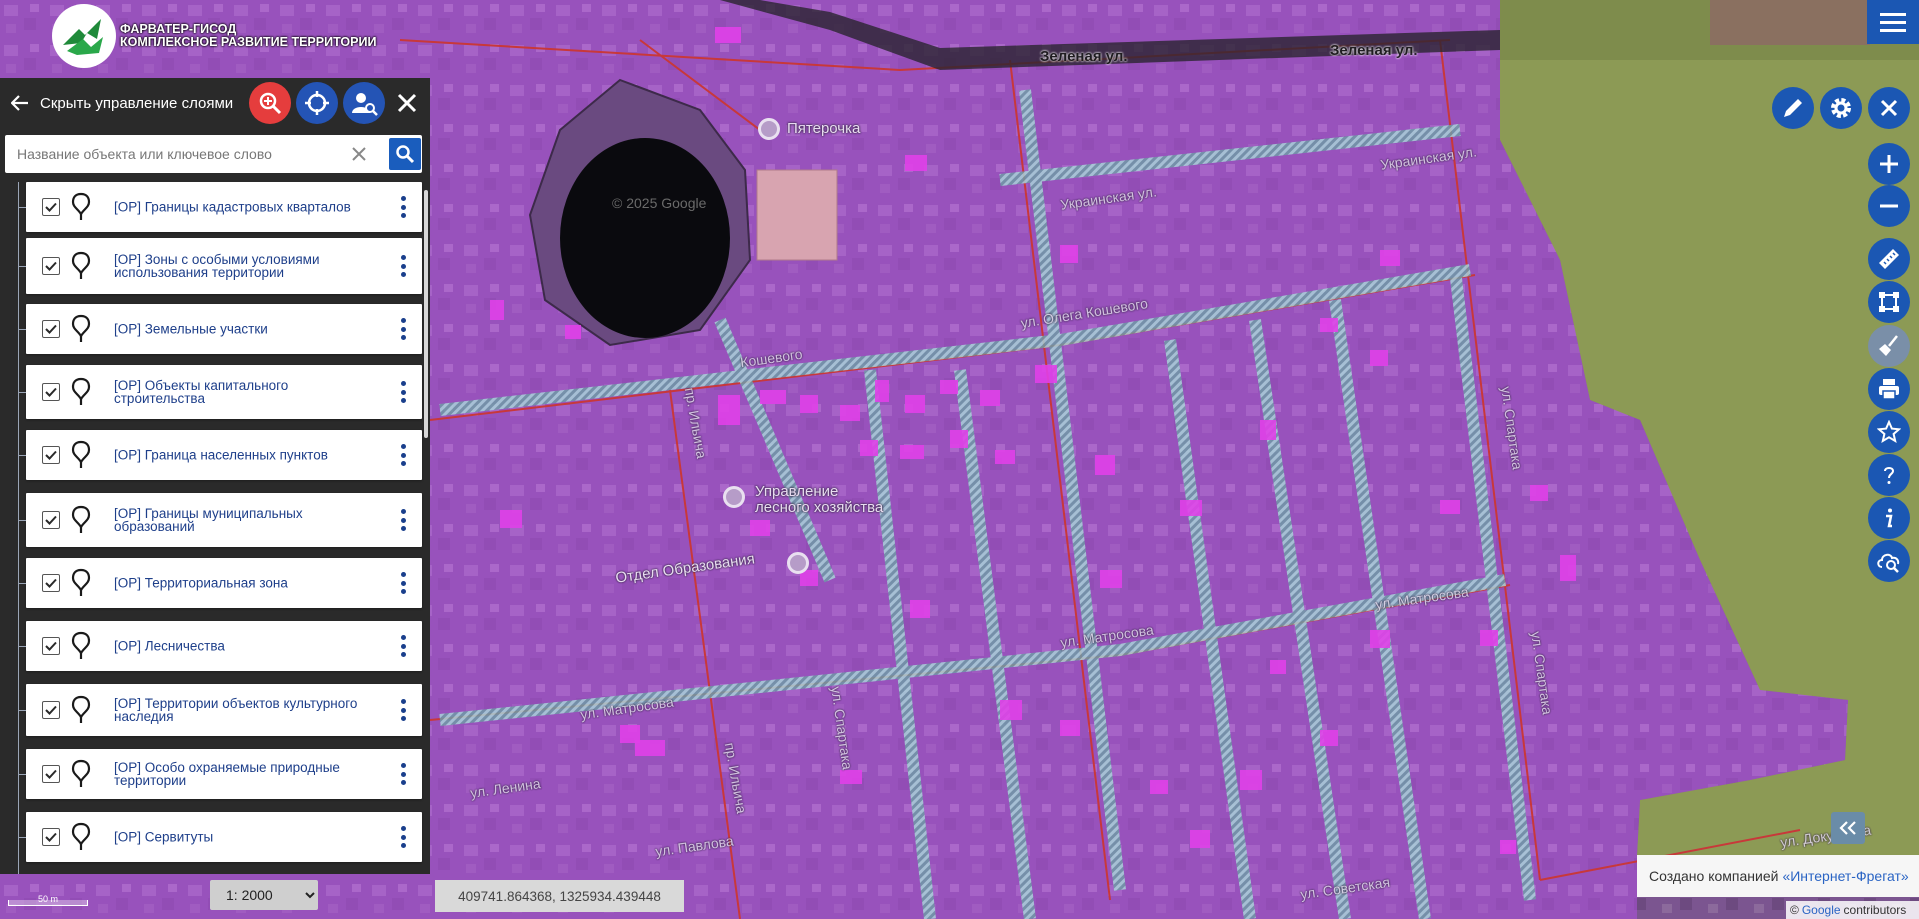  What do you see at coordinates (1848, 828) in the screenshot?
I see `collapse-button` at bounding box center [1848, 828].